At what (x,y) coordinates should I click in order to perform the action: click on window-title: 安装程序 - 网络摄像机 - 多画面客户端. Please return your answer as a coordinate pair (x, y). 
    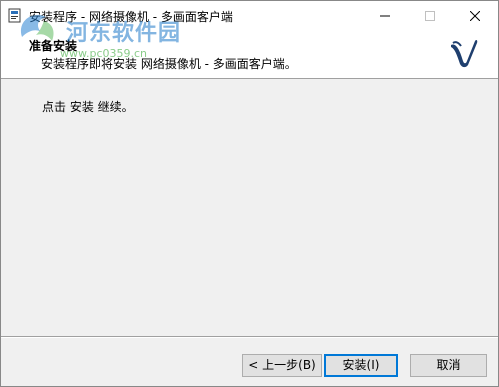
    Looking at the image, I should click on (131, 17).